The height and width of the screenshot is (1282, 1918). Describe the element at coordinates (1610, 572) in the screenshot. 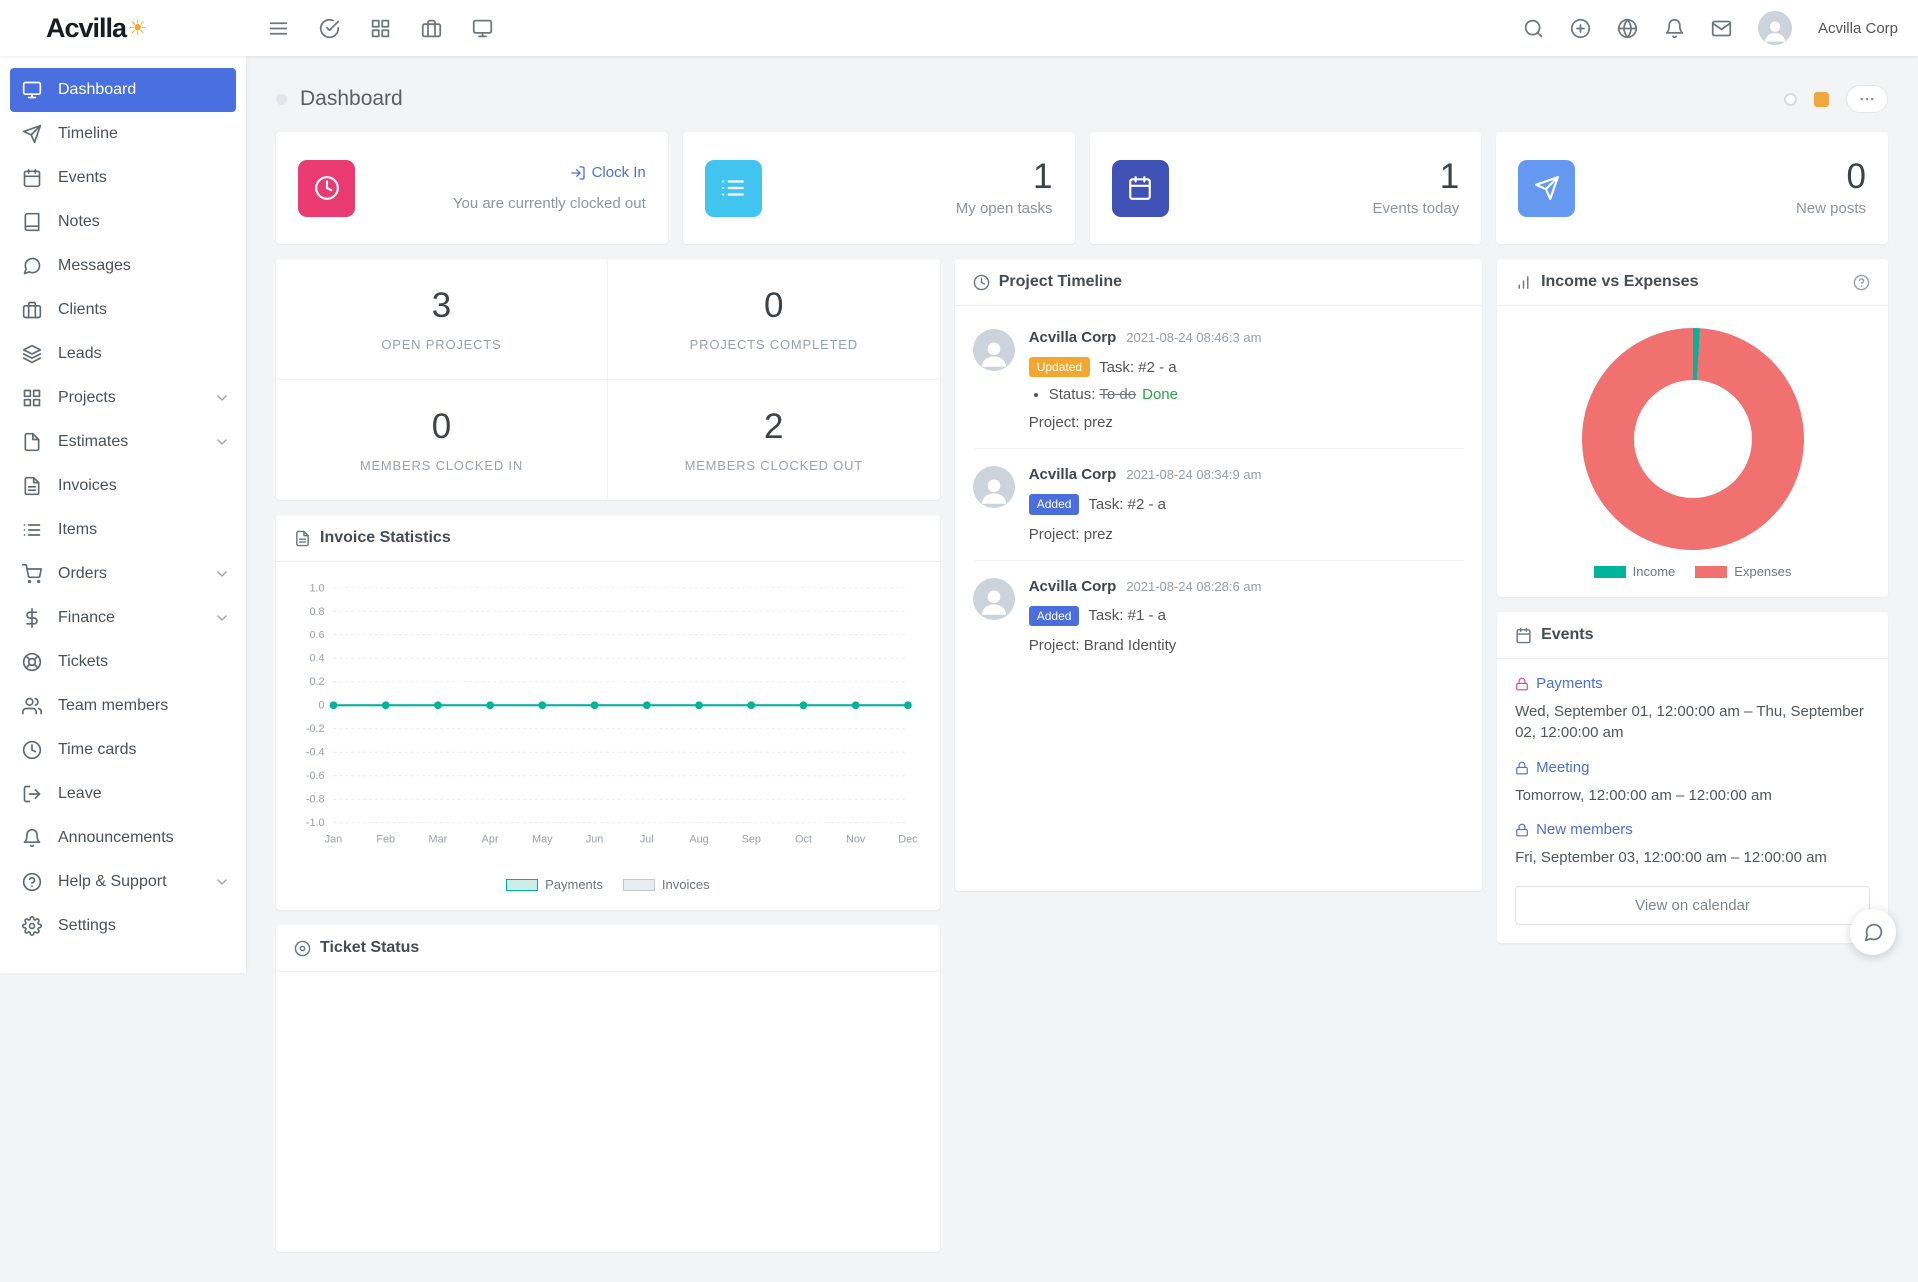

I see `legend-swatch` at that location.